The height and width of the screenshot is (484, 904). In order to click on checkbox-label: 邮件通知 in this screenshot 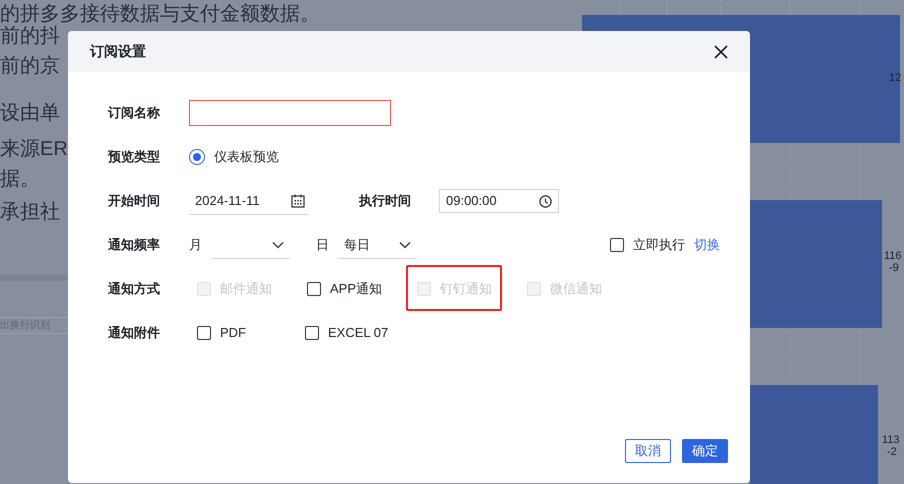, I will do `click(246, 289)`.